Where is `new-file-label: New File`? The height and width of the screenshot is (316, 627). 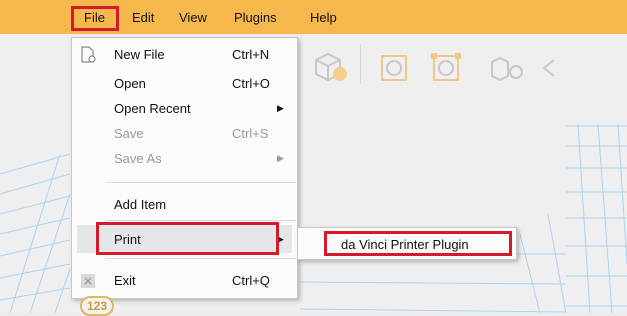 new-file-label: New File is located at coordinates (139, 54).